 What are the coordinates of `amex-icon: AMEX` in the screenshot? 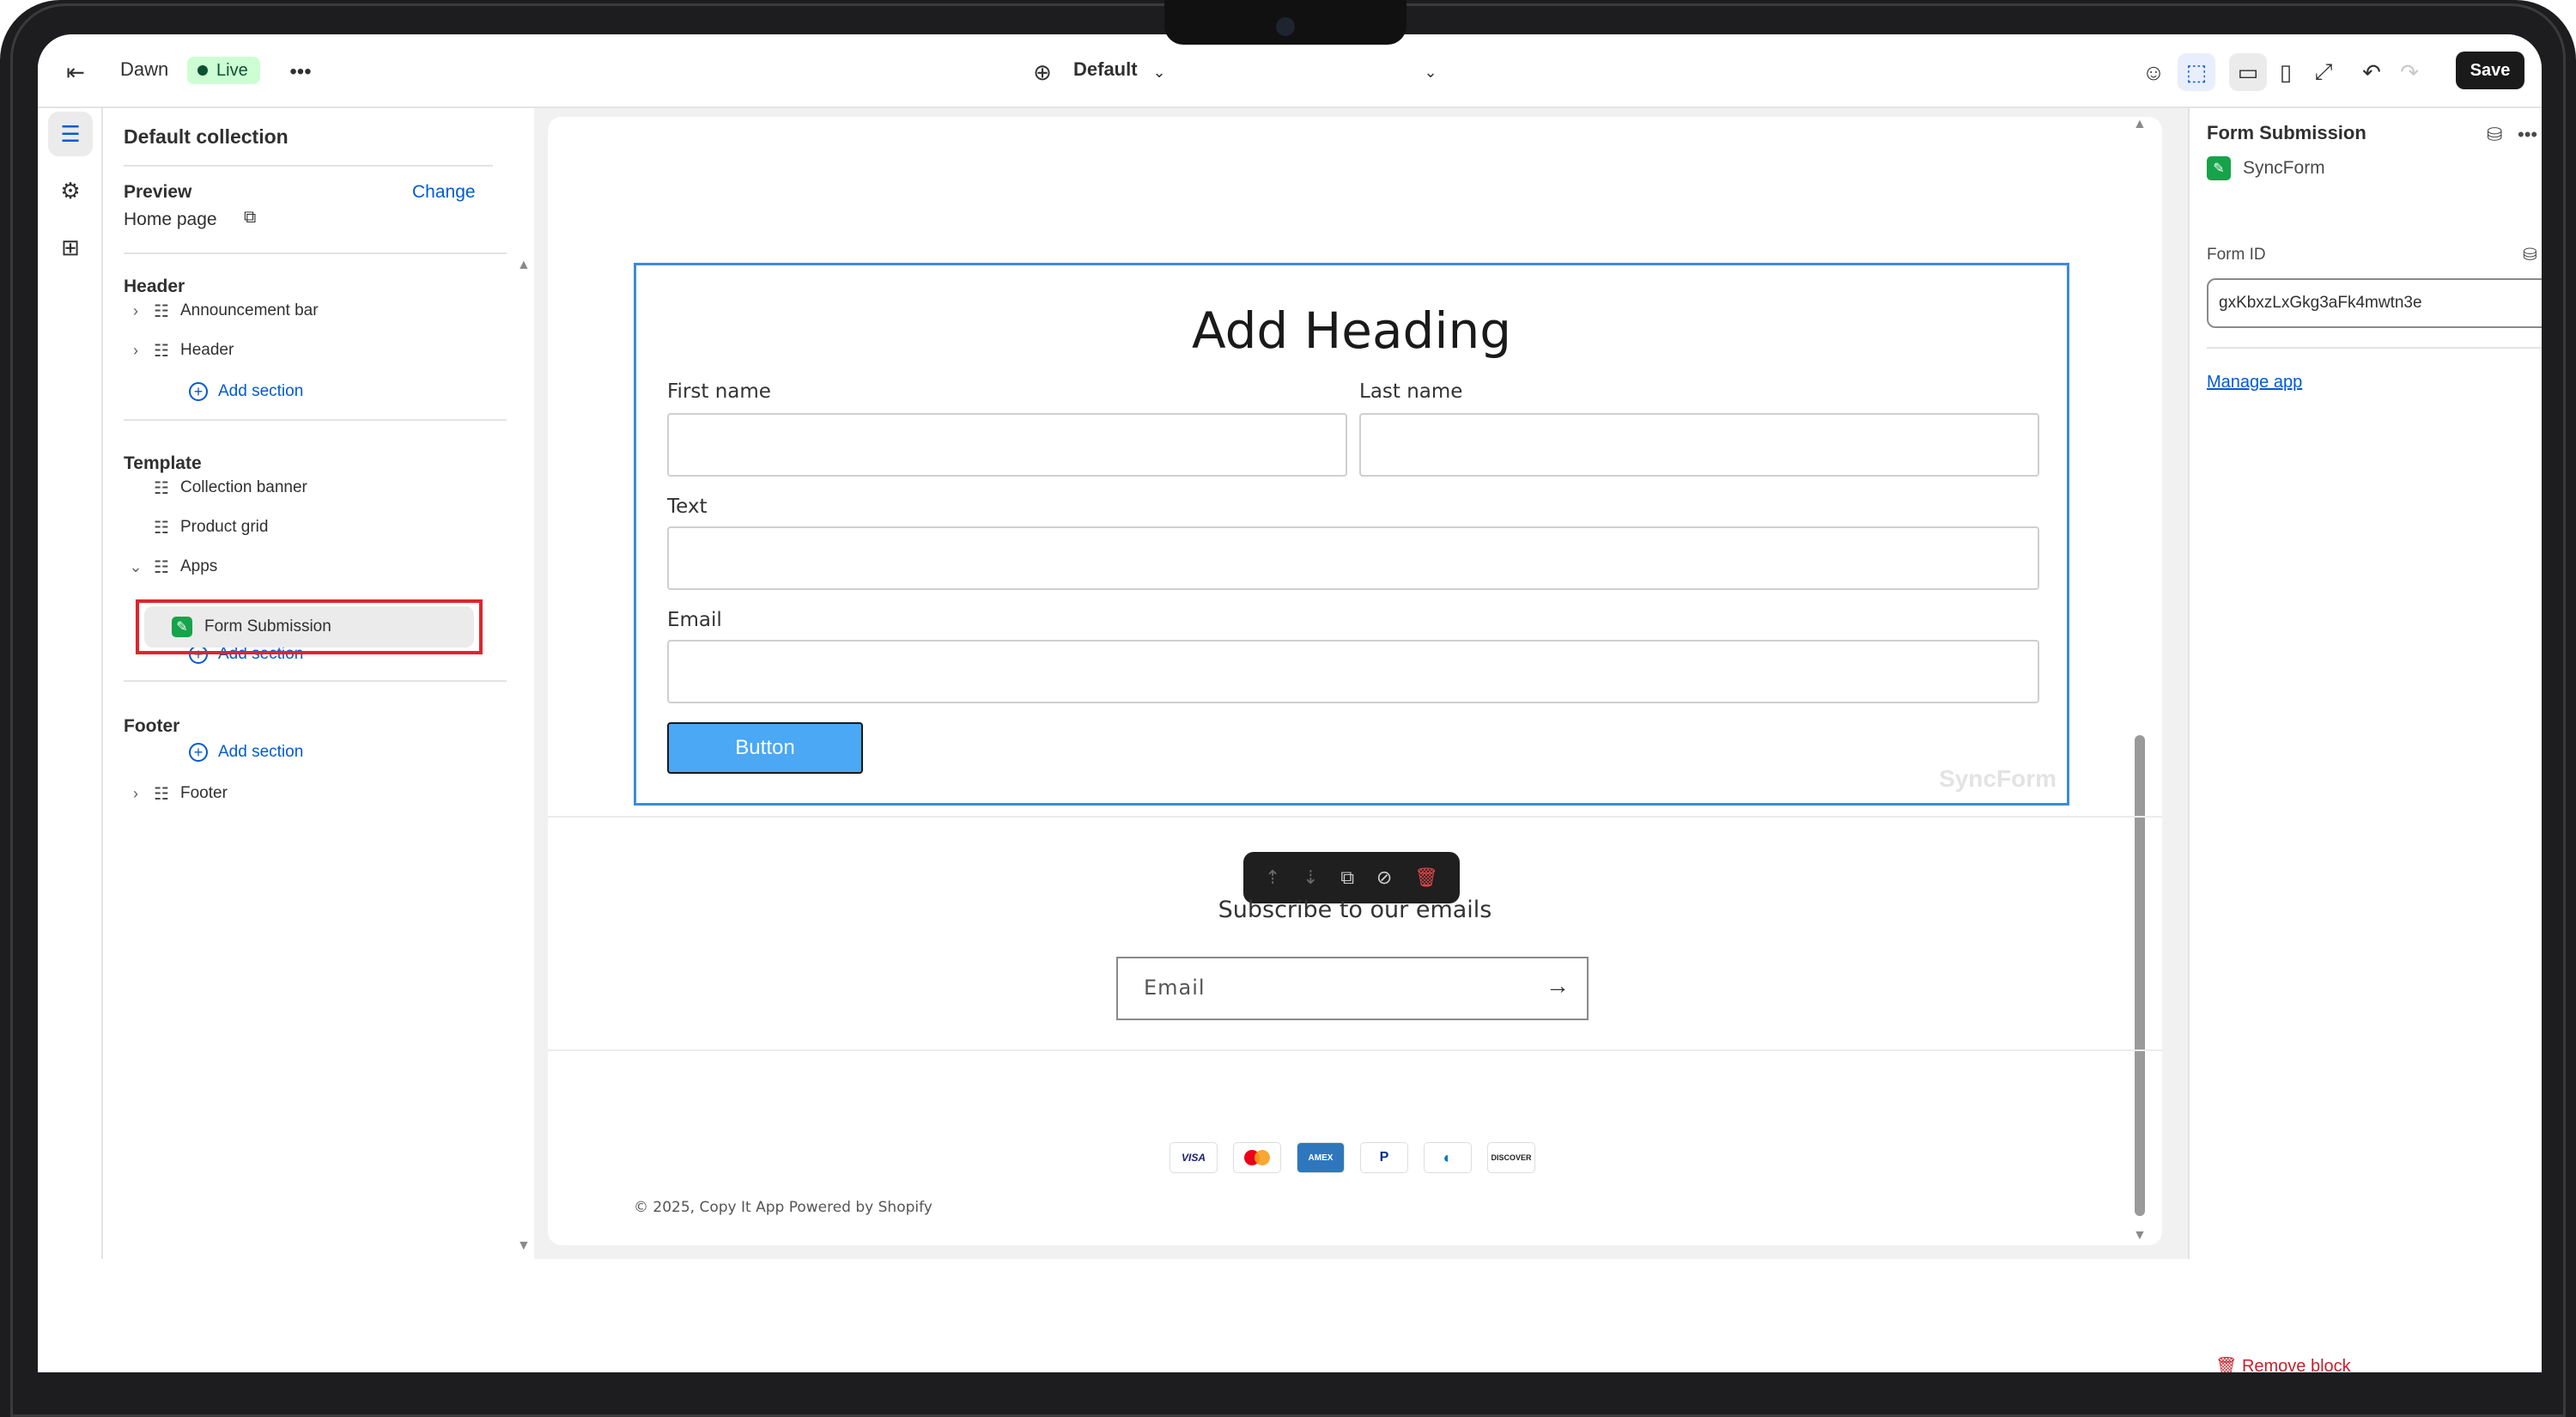 It's located at (1321, 1157).